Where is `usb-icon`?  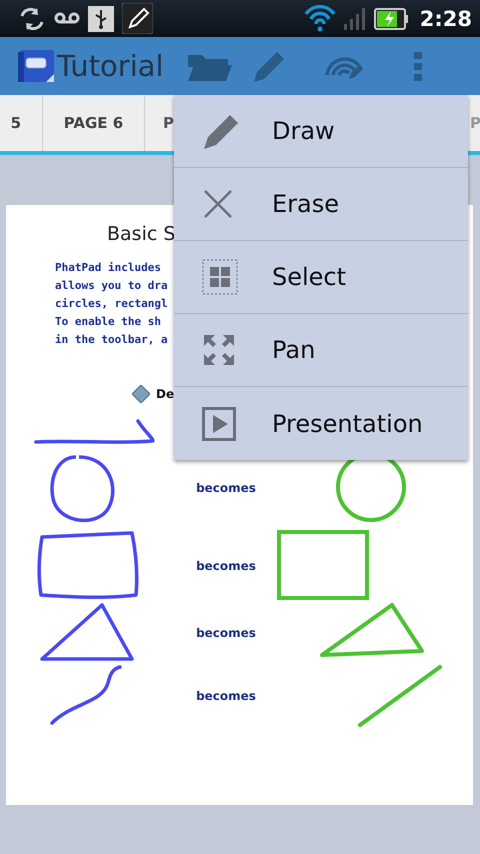
usb-icon is located at coordinates (101, 19).